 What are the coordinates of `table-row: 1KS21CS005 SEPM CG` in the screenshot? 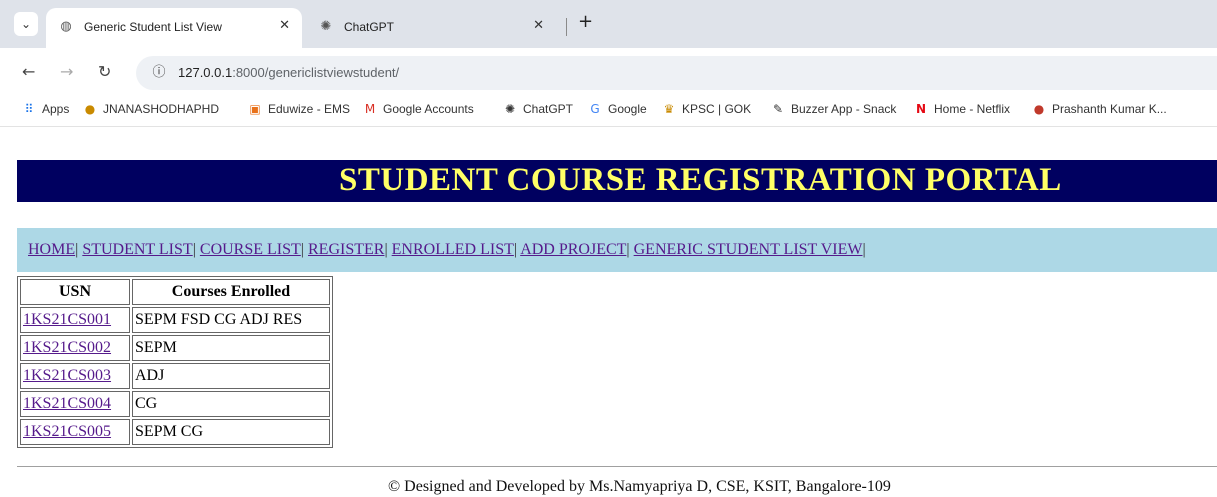 It's located at (175, 432).